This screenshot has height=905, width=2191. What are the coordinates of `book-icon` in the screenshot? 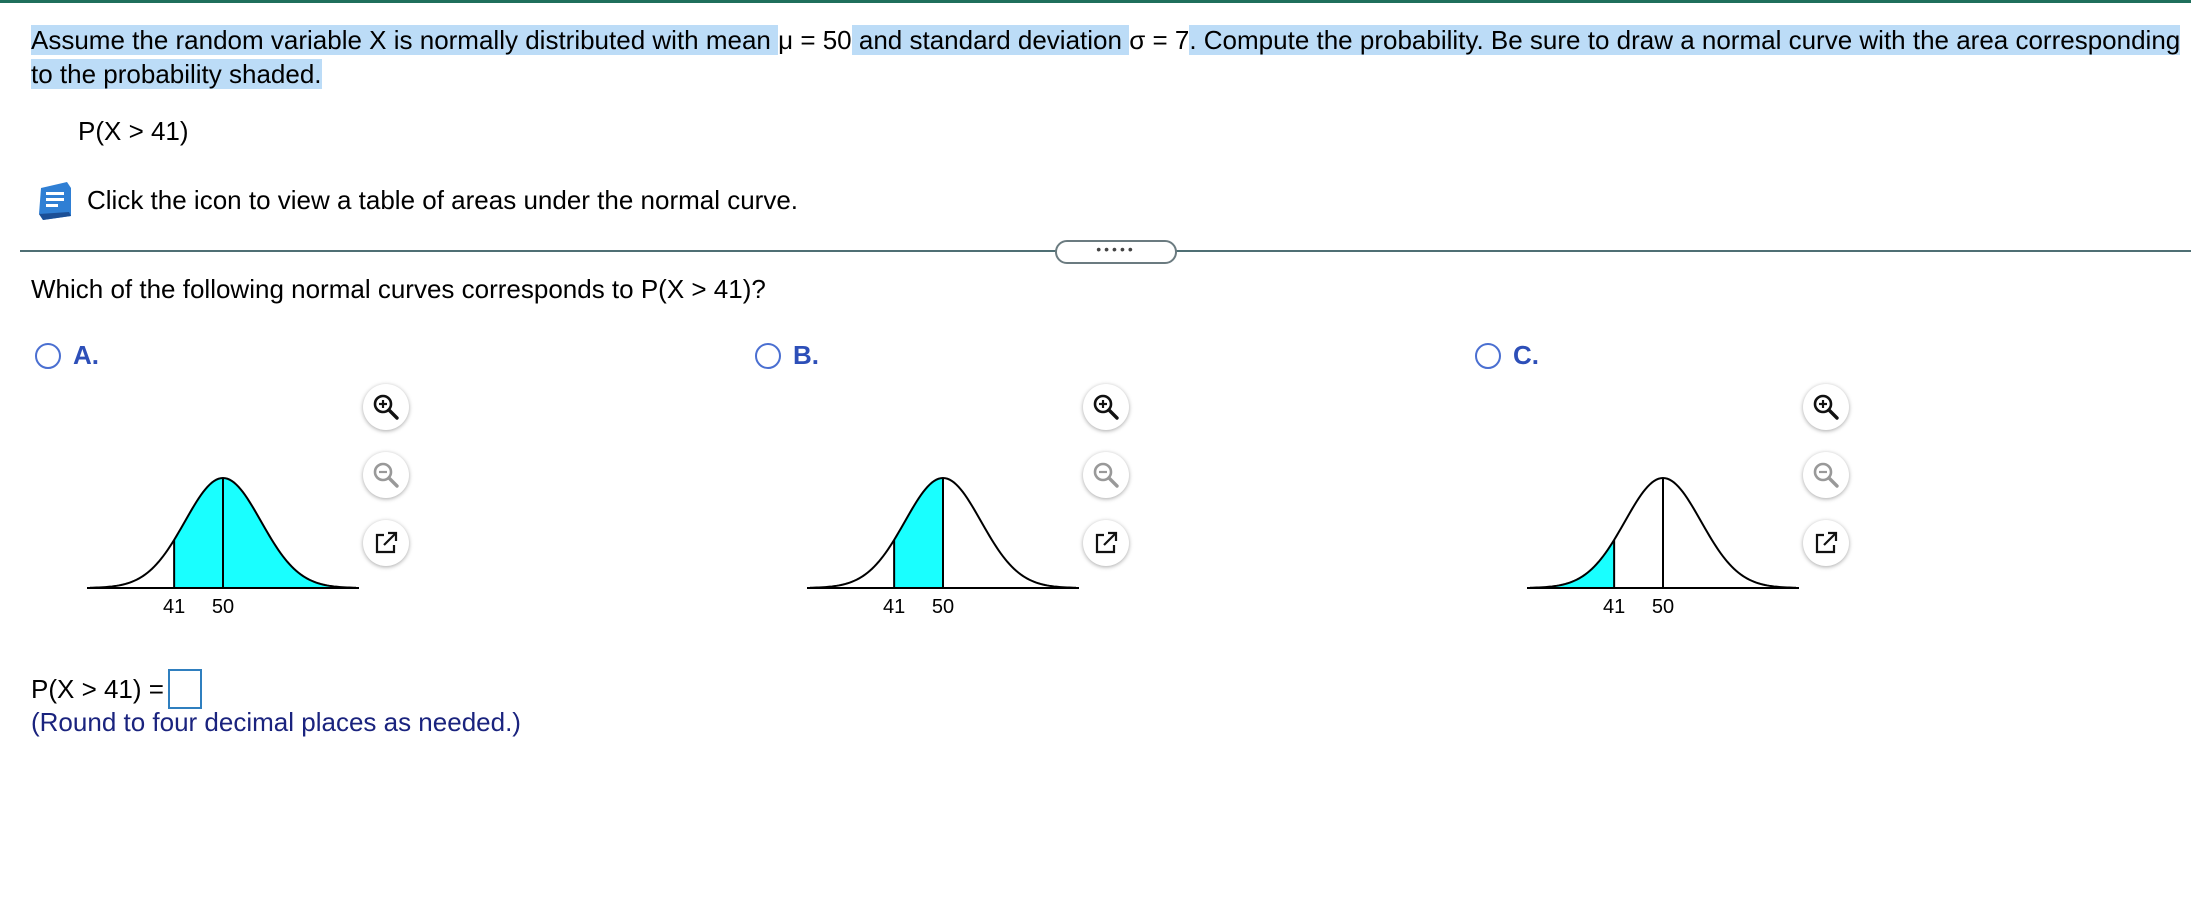 It's located at (55, 200).